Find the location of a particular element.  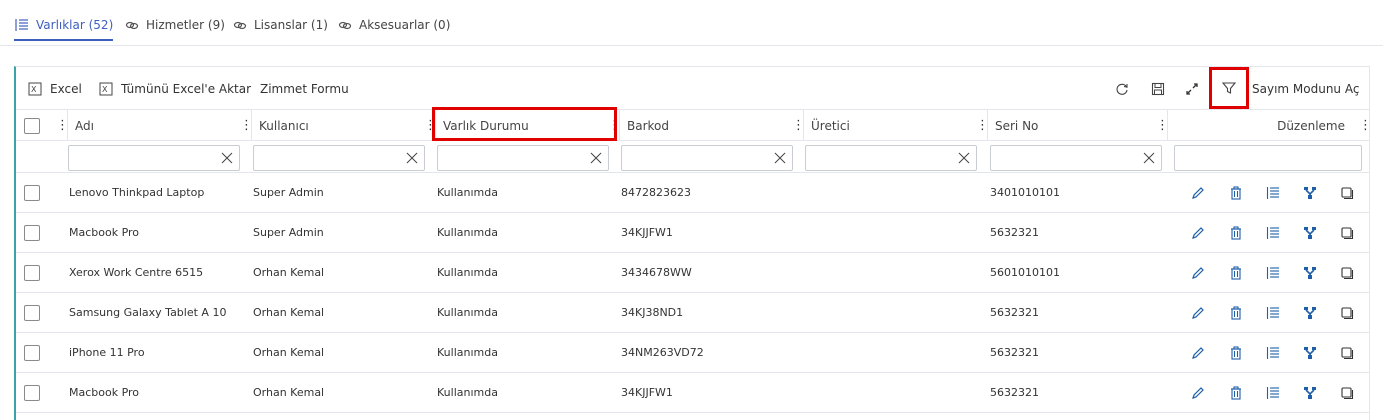

filter-serial-no is located at coordinates (1076, 158).